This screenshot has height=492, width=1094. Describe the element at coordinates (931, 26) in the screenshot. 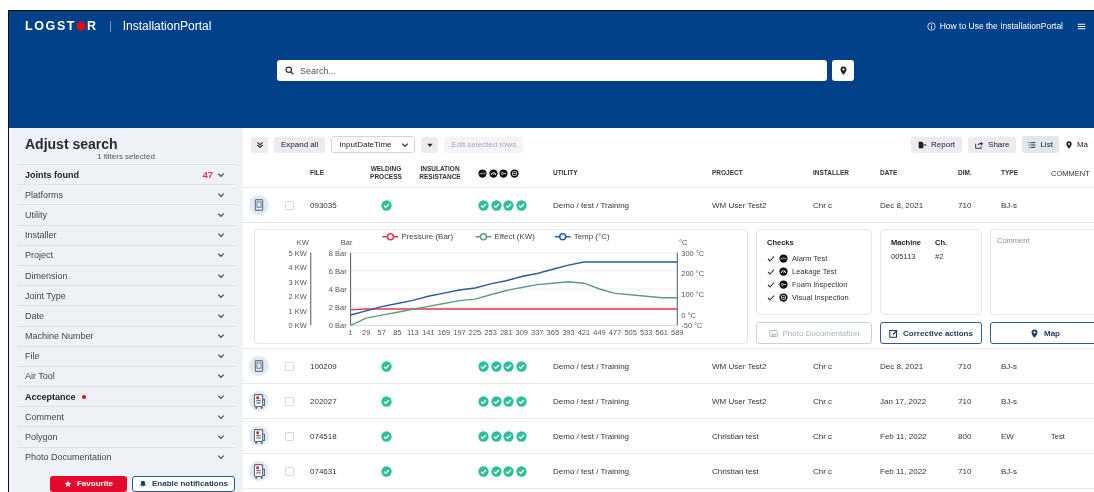

I see `info-icon` at that location.